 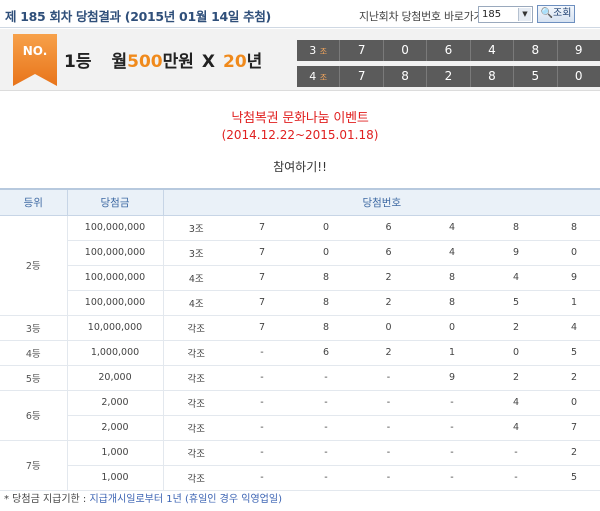 I want to click on header-rank: 등위, so click(x=34, y=202).